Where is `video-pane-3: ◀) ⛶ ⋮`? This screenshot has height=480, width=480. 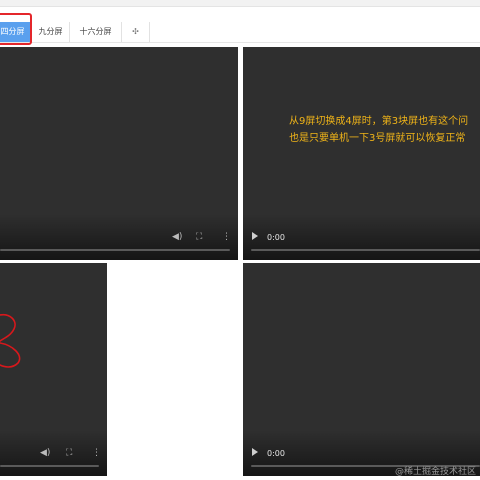
video-pane-3: ◀) ⛶ ⋮ is located at coordinates (53, 369).